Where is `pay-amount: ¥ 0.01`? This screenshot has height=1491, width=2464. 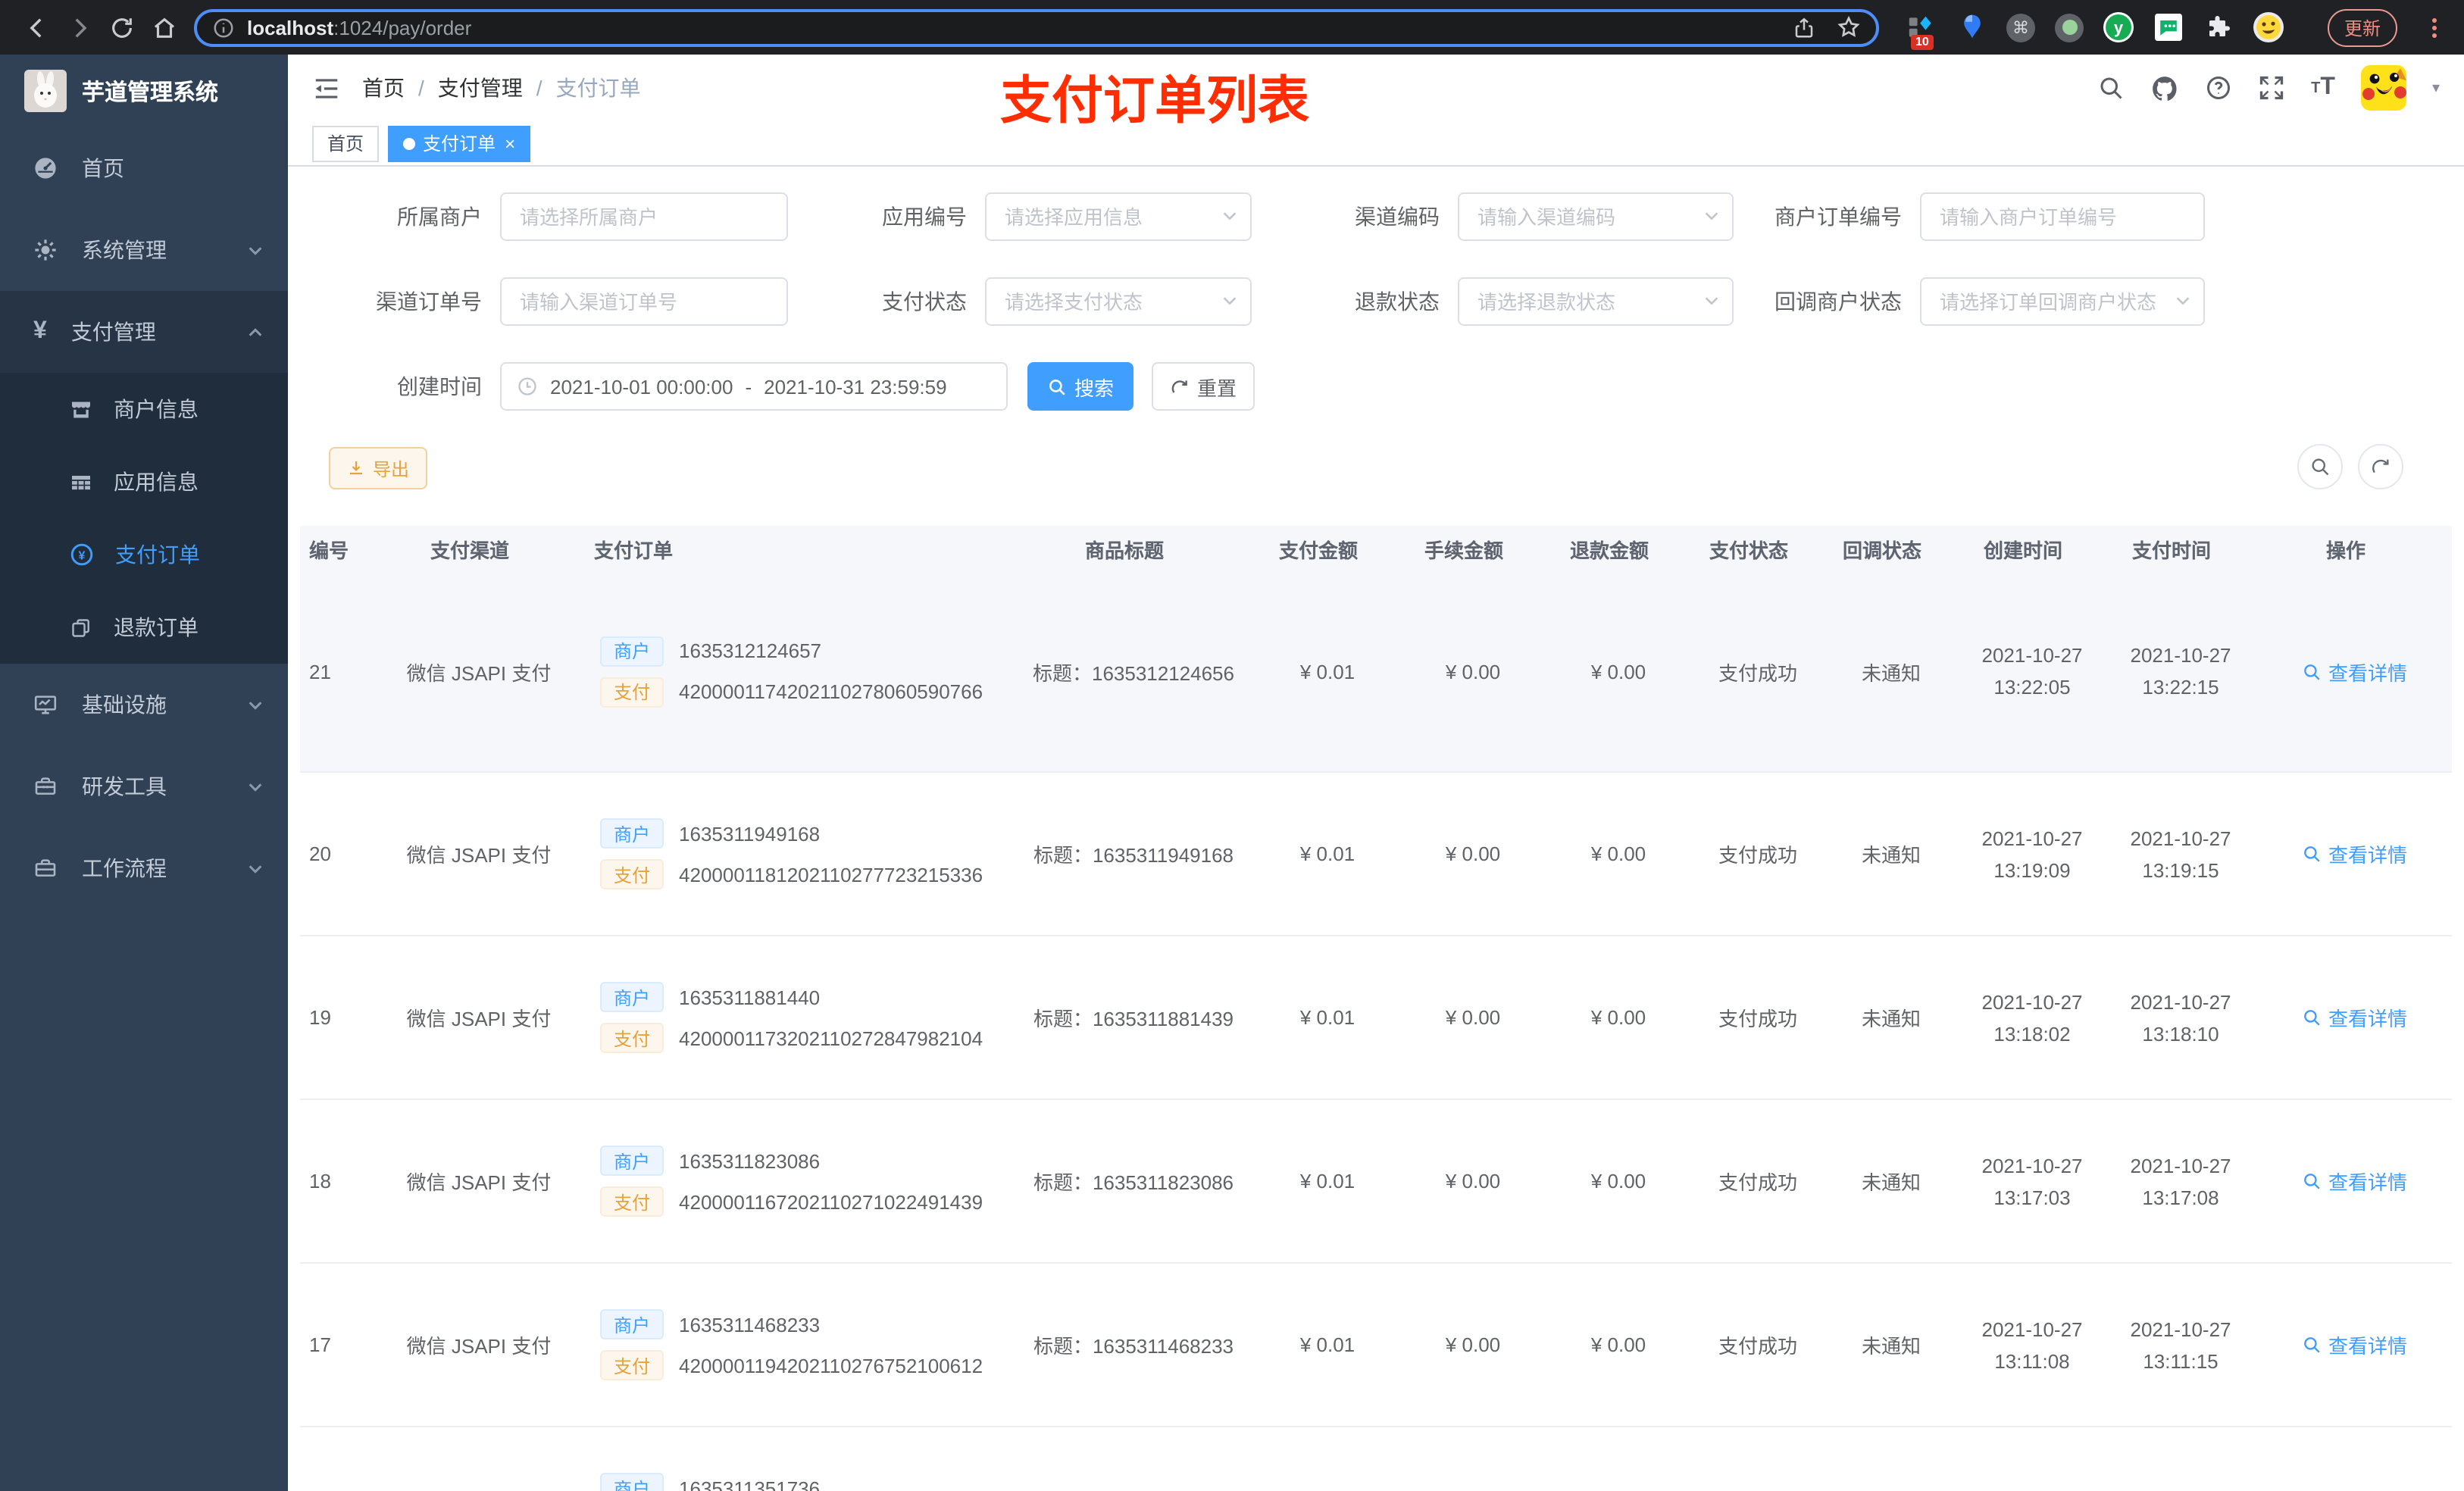
pay-amount: ¥ 0.01 is located at coordinates (1327, 671).